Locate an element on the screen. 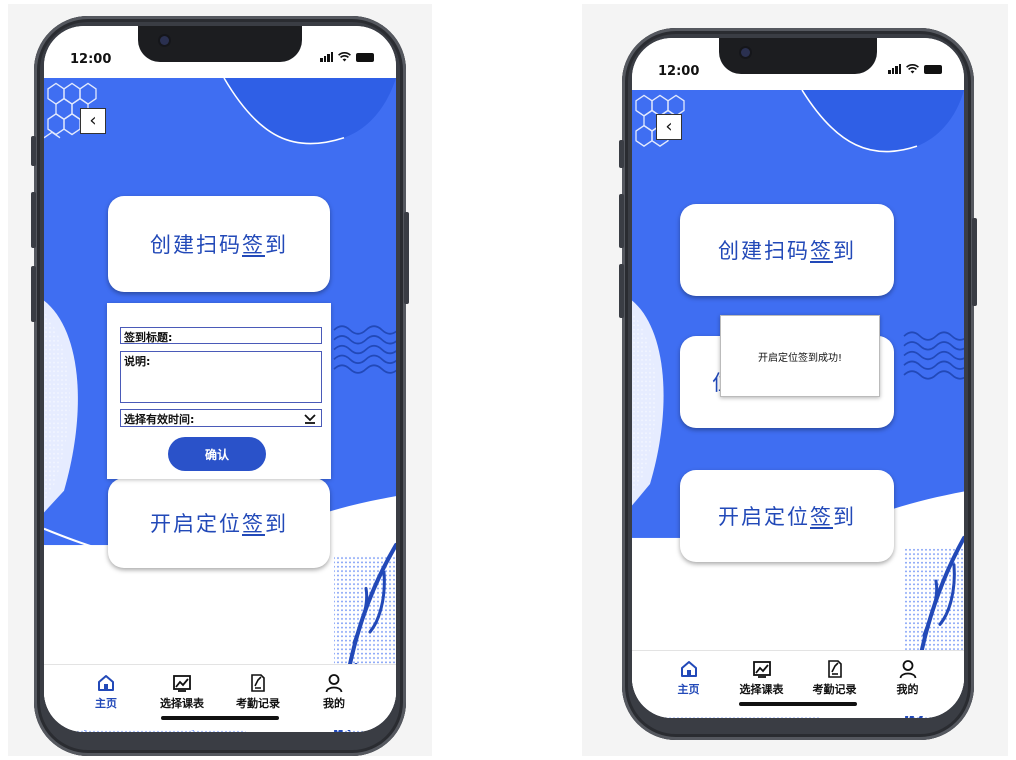 The height and width of the screenshot is (760, 1016). signin-form-panel: 签到标题: 说明: 选择有效时间: 确认 is located at coordinates (219, 391).